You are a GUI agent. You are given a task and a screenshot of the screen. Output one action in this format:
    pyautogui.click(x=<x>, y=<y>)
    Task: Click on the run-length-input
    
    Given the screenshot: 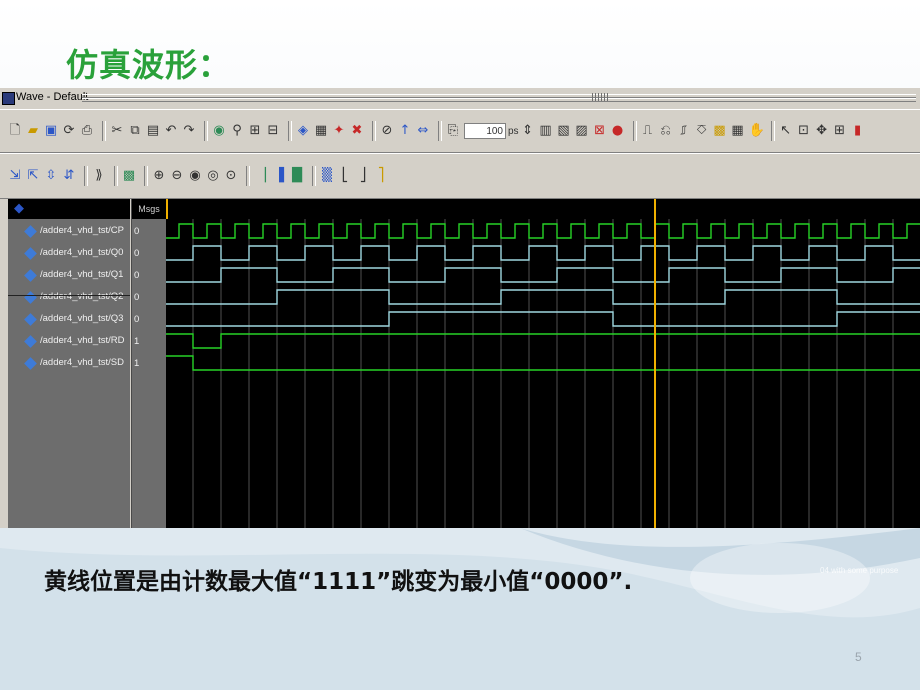 What is the action you would take?
    pyautogui.click(x=485, y=131)
    